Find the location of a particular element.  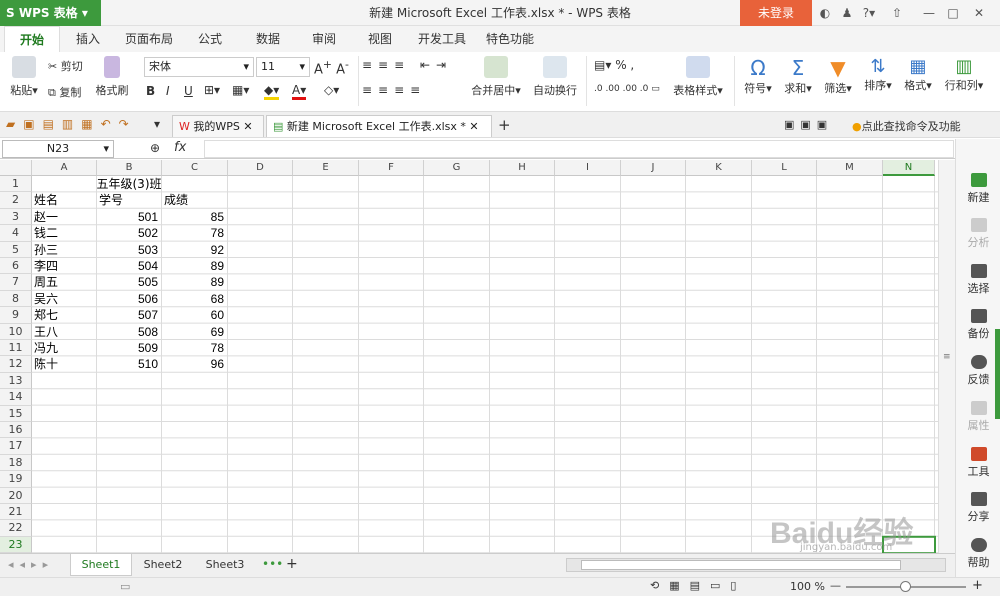

paste-button: 粘贴▾ is located at coordinates (24, 77).